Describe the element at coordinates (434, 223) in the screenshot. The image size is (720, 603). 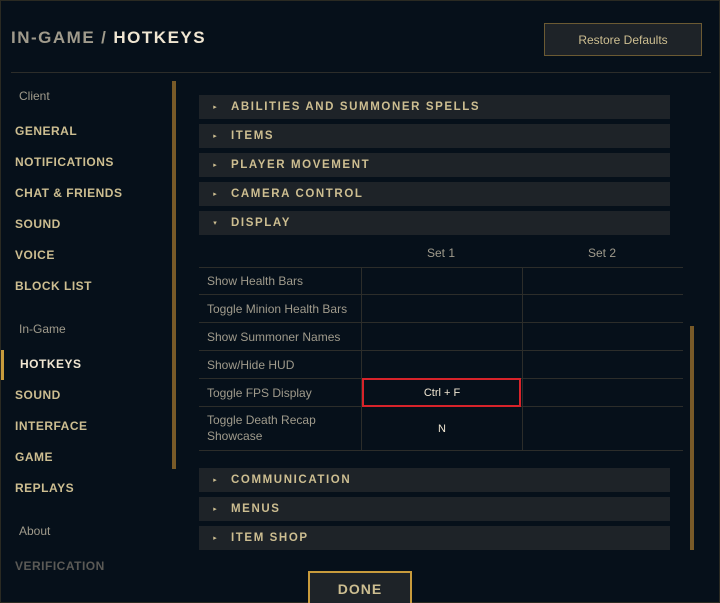
I see `section-display: ▾ DISPLAY` at that location.